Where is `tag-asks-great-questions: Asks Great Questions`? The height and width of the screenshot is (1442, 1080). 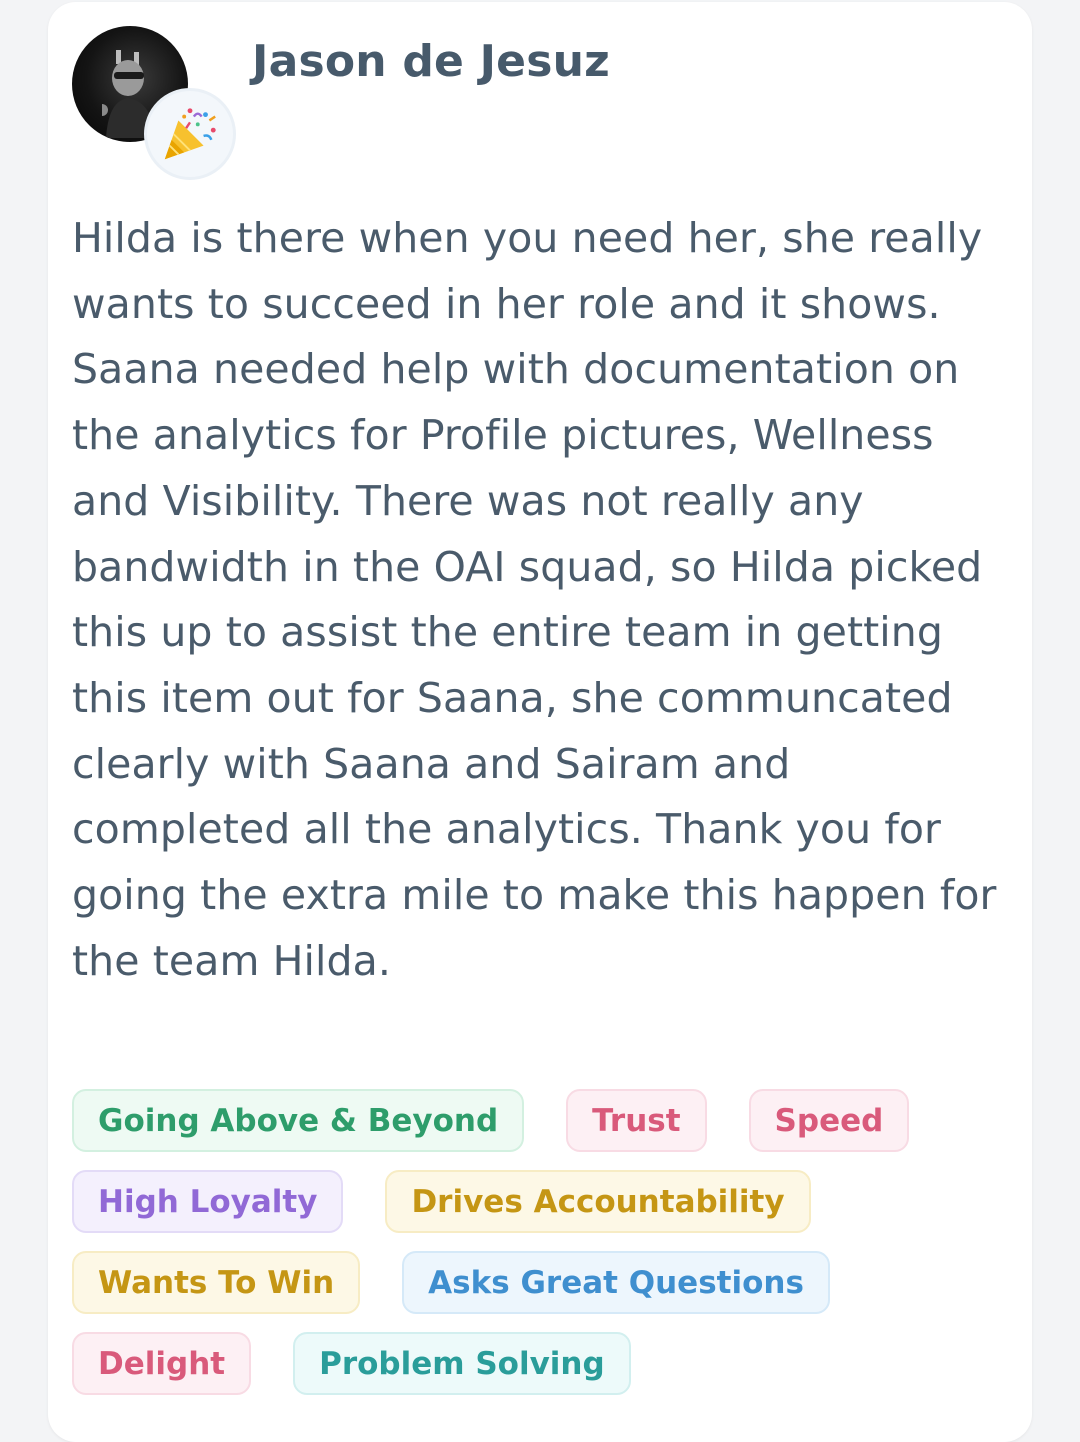 tag-asks-great-questions: Asks Great Questions is located at coordinates (616, 1282).